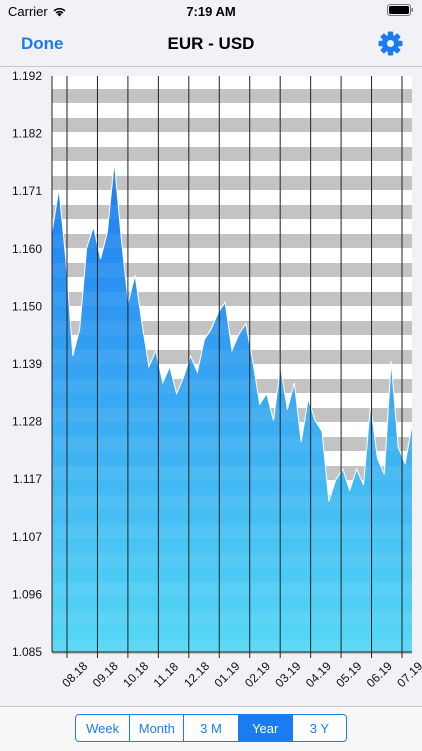 The image size is (422, 751). What do you see at coordinates (348, 674) in the screenshot?
I see `x-tick-label: 05.19` at bounding box center [348, 674].